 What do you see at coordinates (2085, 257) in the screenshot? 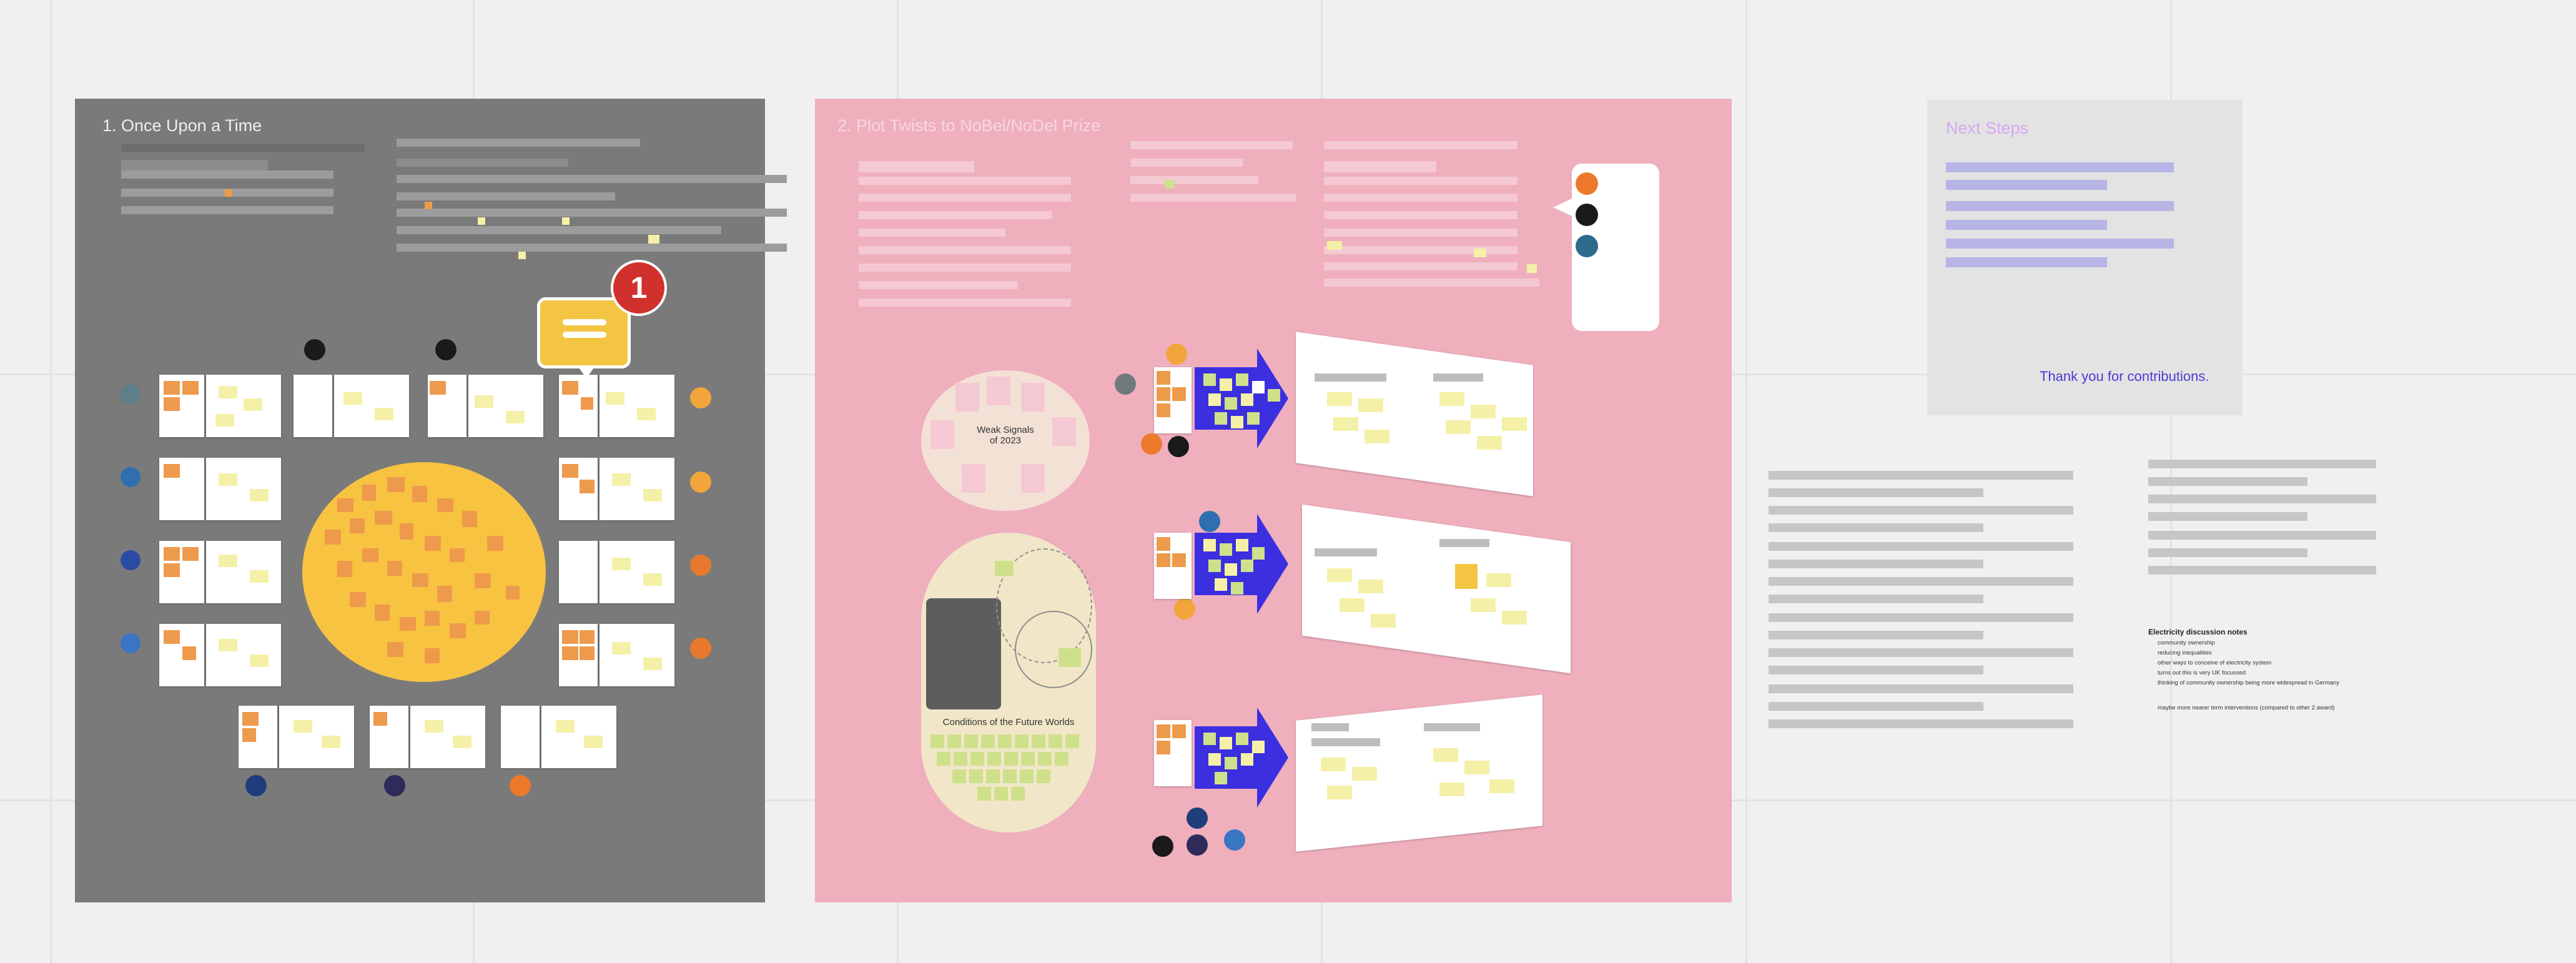
I see `frame-next-steps: Next Steps Thank you for contributions.` at bounding box center [2085, 257].